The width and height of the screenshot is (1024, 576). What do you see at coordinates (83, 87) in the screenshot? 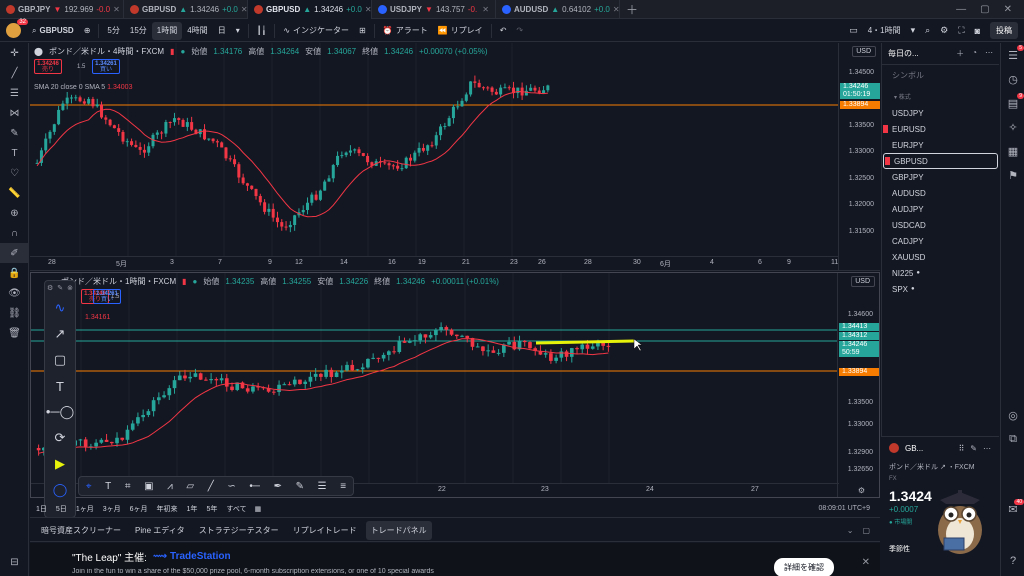
I see `sma-indicator-label: SMA 20 close 0 SMA 5 1.34003` at bounding box center [83, 87].